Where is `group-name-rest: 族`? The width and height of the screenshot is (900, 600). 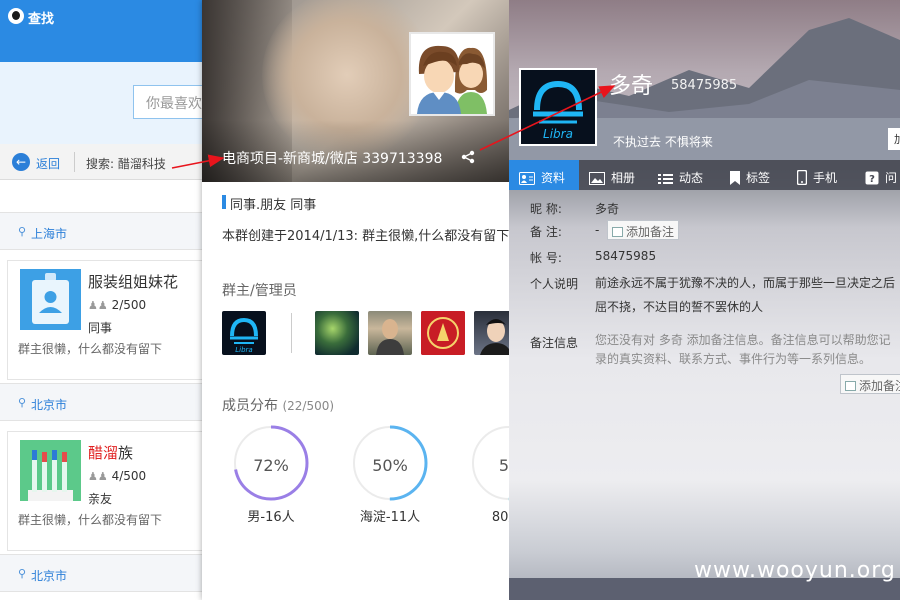 group-name-rest: 族 is located at coordinates (126, 453).